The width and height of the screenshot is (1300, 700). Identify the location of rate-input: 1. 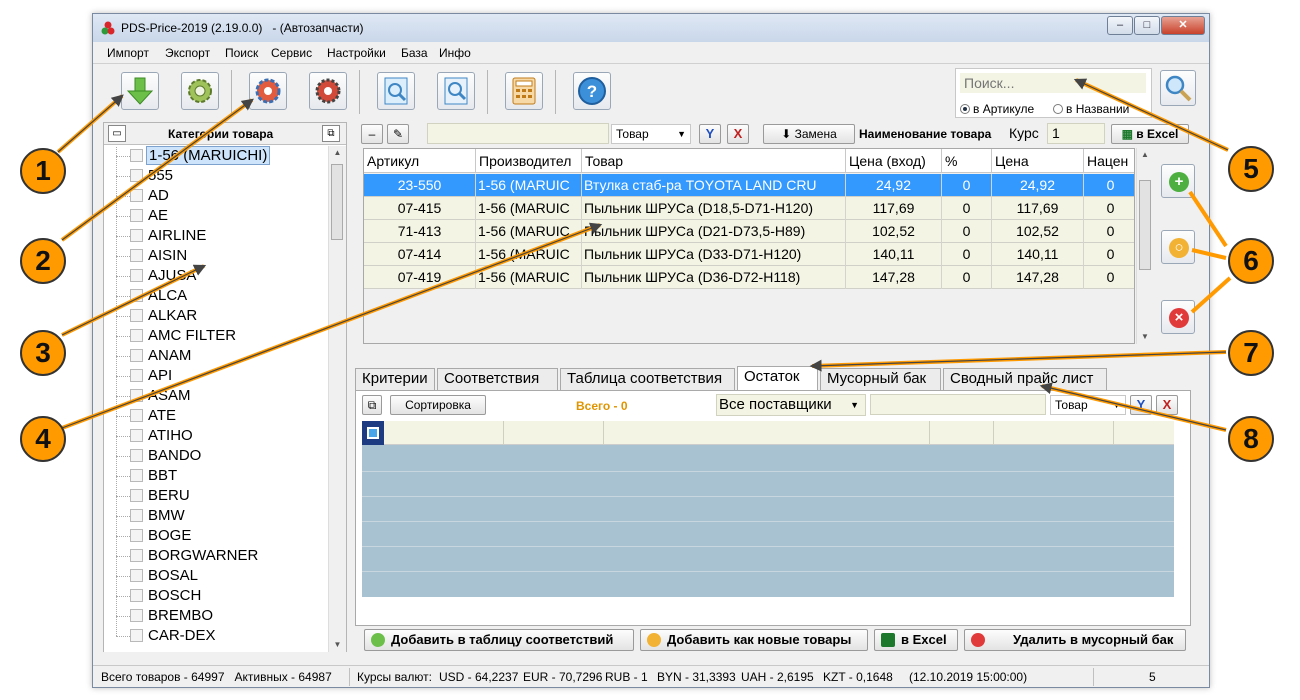
(1076, 133).